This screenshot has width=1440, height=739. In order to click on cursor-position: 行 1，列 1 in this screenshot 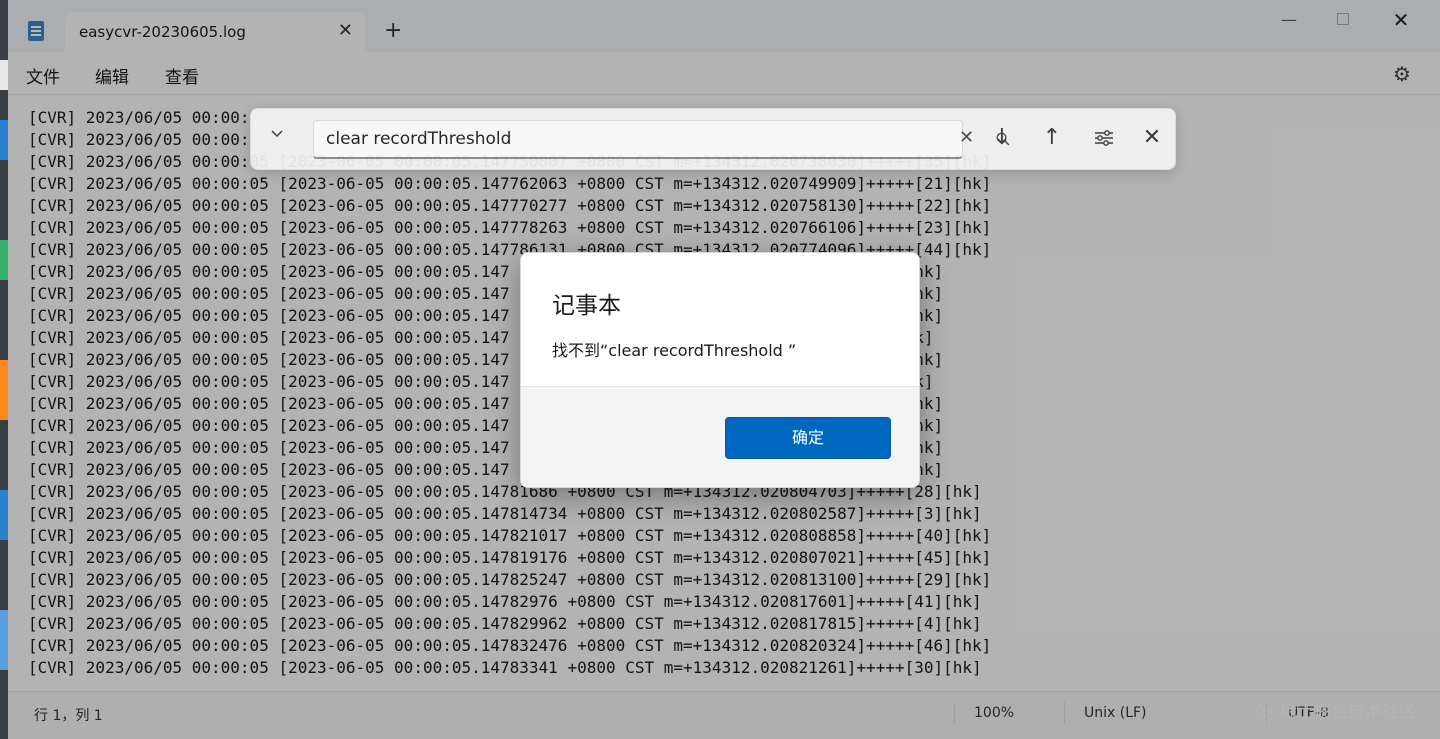, I will do `click(68, 716)`.